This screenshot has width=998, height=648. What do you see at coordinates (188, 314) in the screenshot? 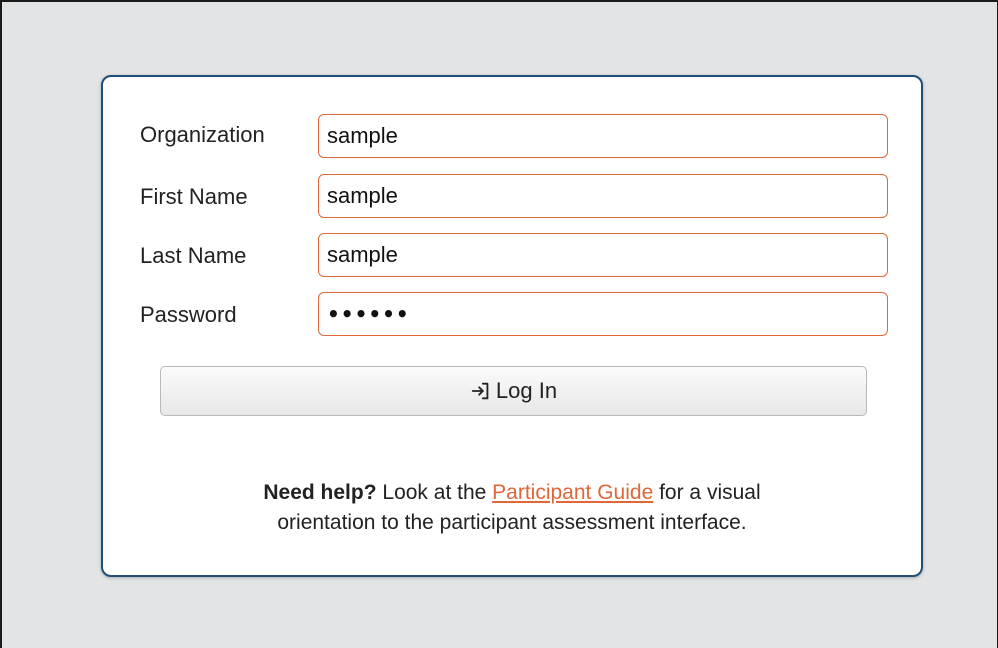
I see `password-label: Password` at bounding box center [188, 314].